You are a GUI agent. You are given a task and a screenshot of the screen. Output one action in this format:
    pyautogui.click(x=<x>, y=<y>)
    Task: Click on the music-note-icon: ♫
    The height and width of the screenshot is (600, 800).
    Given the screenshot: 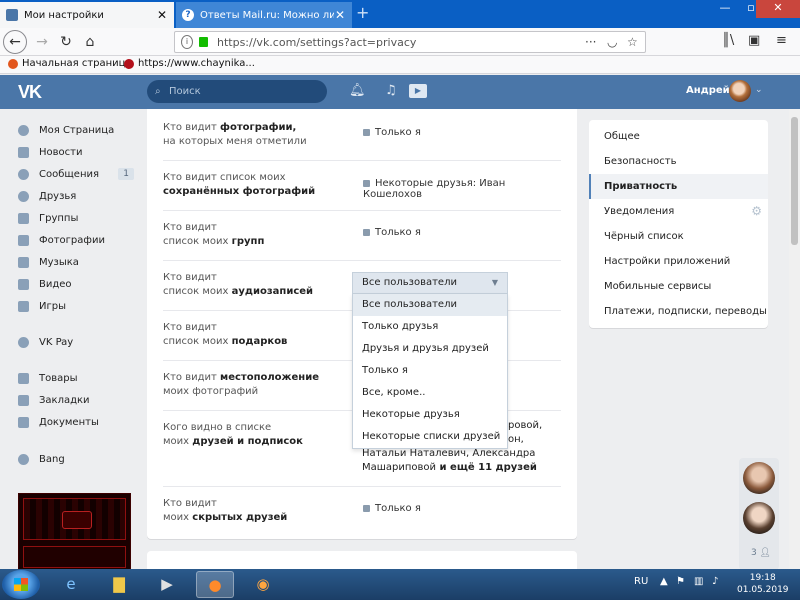 What is the action you would take?
    pyautogui.click(x=391, y=90)
    